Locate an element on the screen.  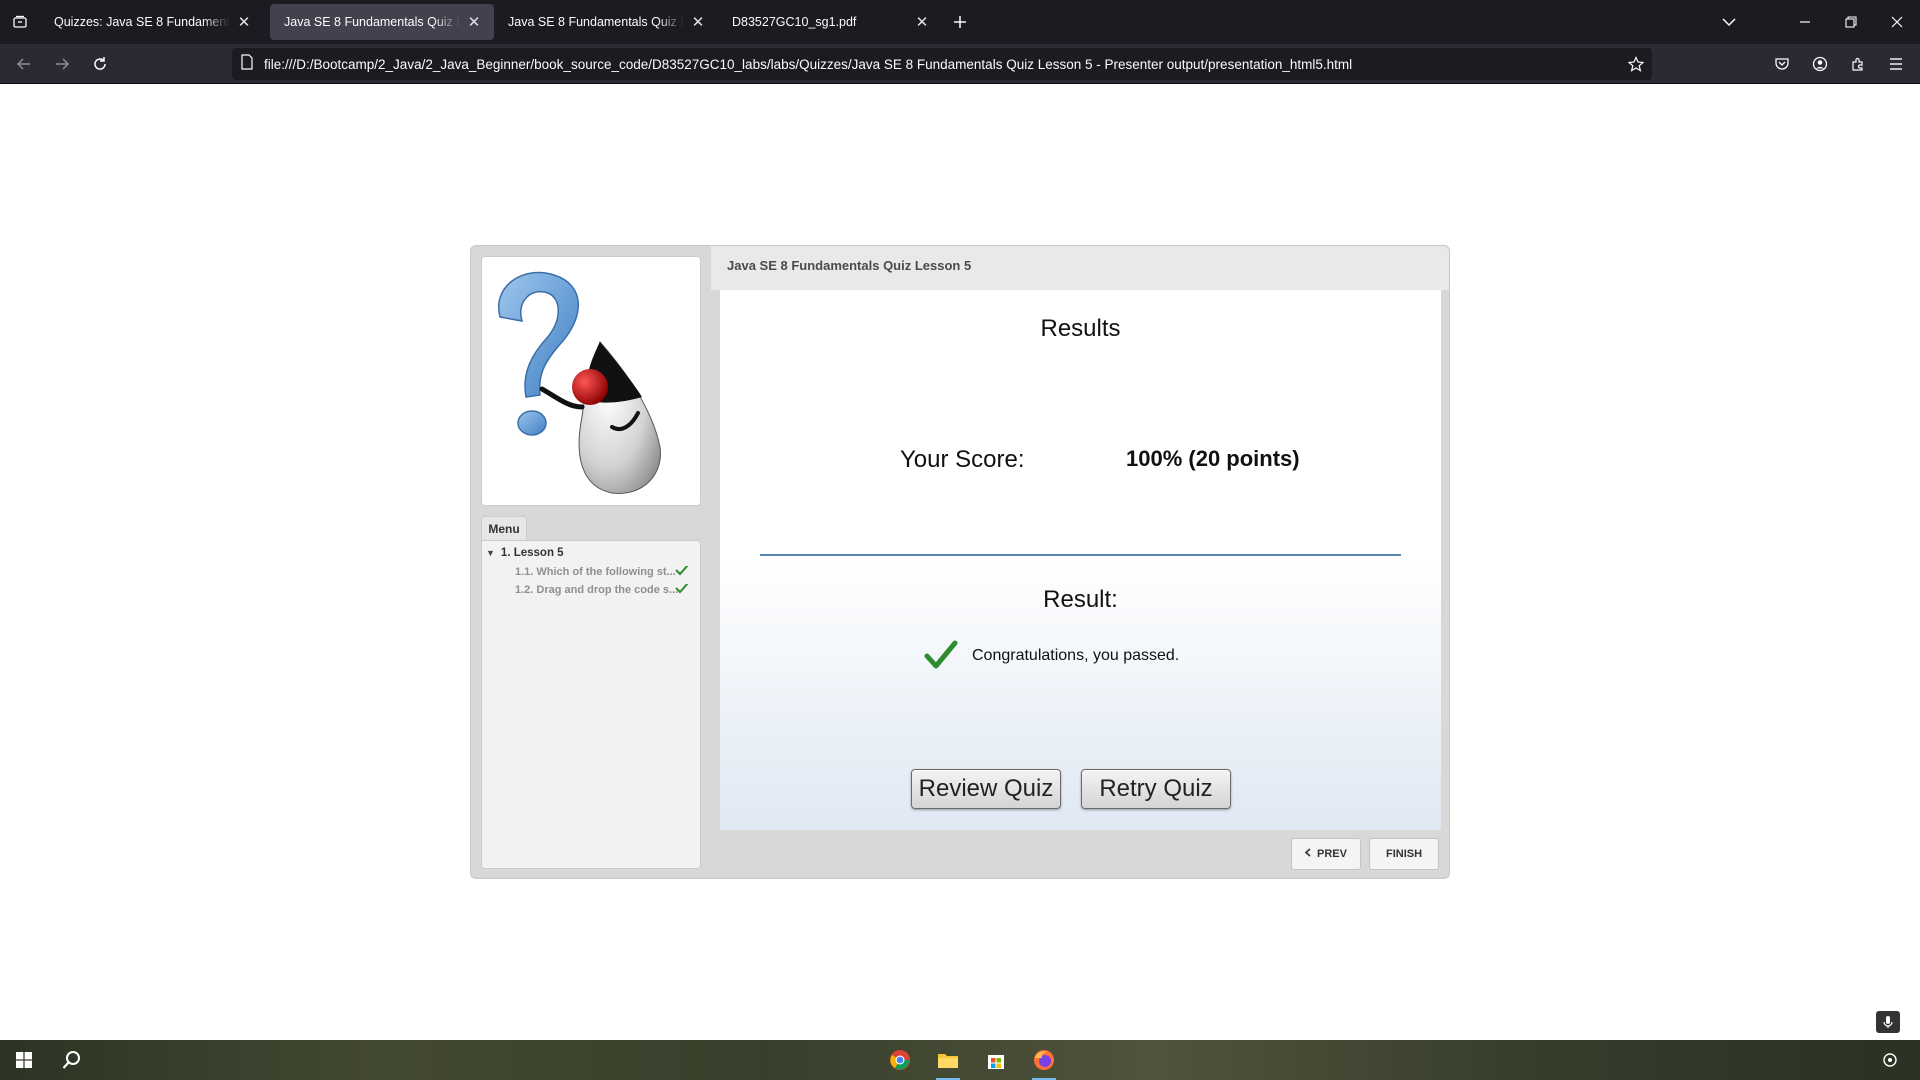
microphone-icon is located at coordinates (1888, 1022).